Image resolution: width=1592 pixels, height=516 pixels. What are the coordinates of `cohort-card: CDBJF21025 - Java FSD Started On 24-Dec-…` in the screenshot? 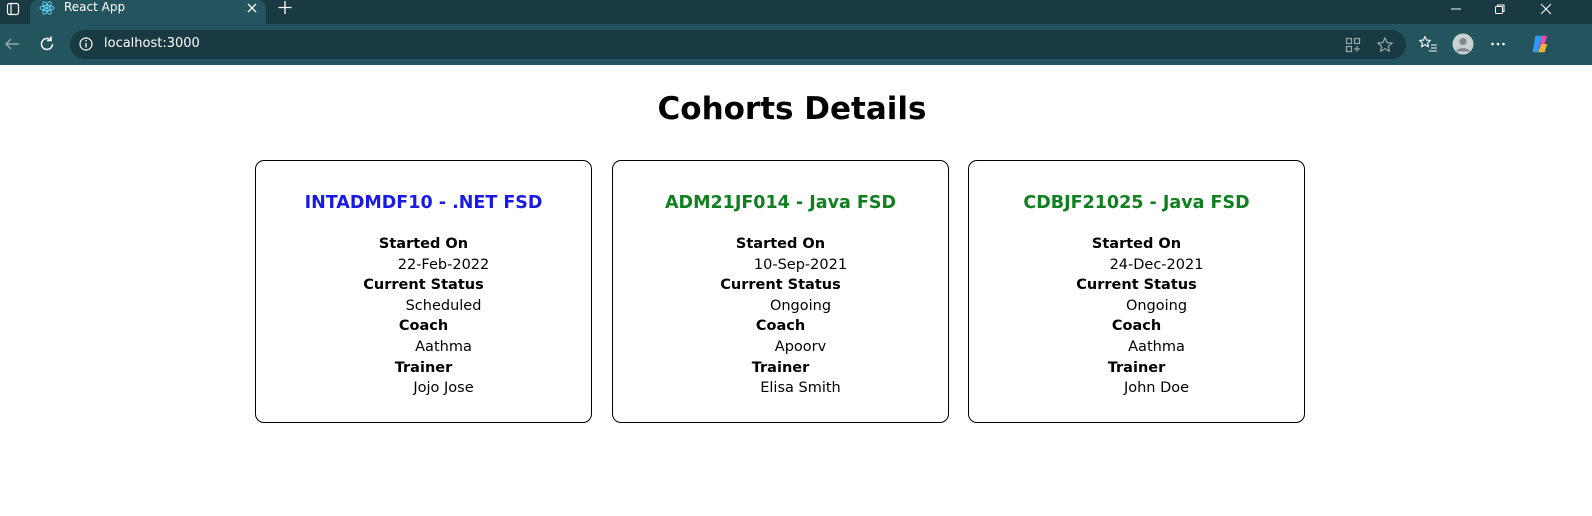 It's located at (1136, 291).